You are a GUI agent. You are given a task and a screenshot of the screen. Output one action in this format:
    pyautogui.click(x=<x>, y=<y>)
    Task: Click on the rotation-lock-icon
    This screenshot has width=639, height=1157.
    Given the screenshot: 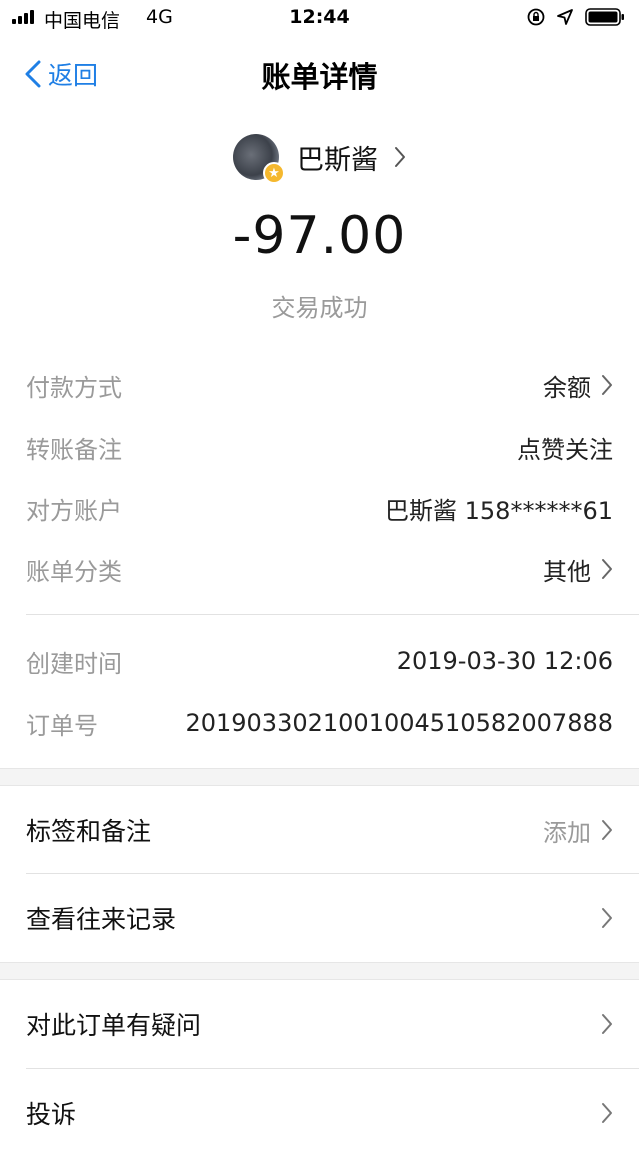 What is the action you would take?
    pyautogui.click(x=536, y=17)
    